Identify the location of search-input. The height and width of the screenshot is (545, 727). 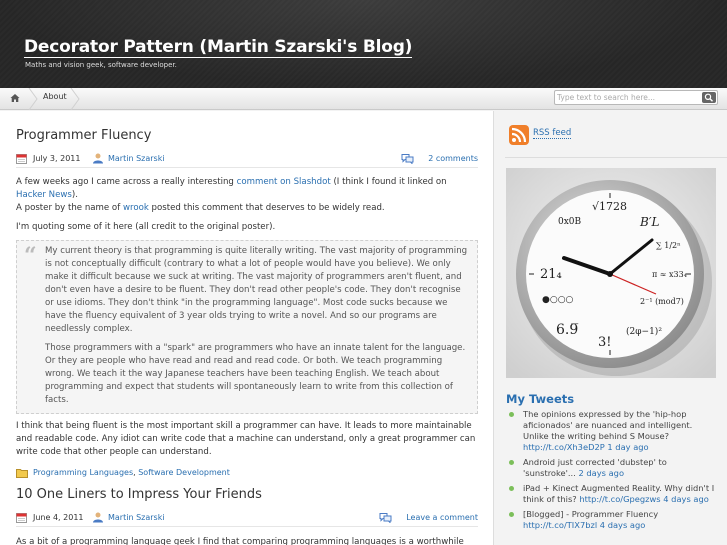
(627, 97).